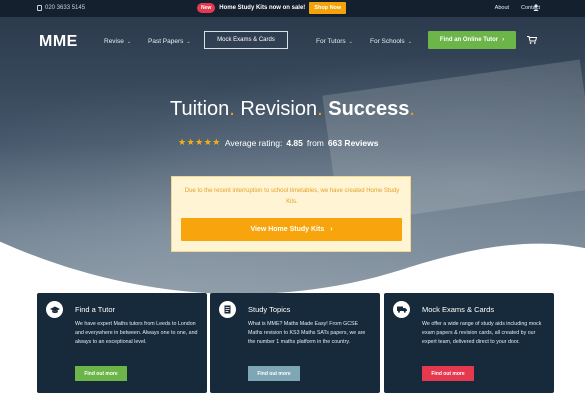 The width and height of the screenshot is (585, 406). Describe the element at coordinates (262, 8) in the screenshot. I see `promo-text: Home Study Kits now on sale!` at that location.